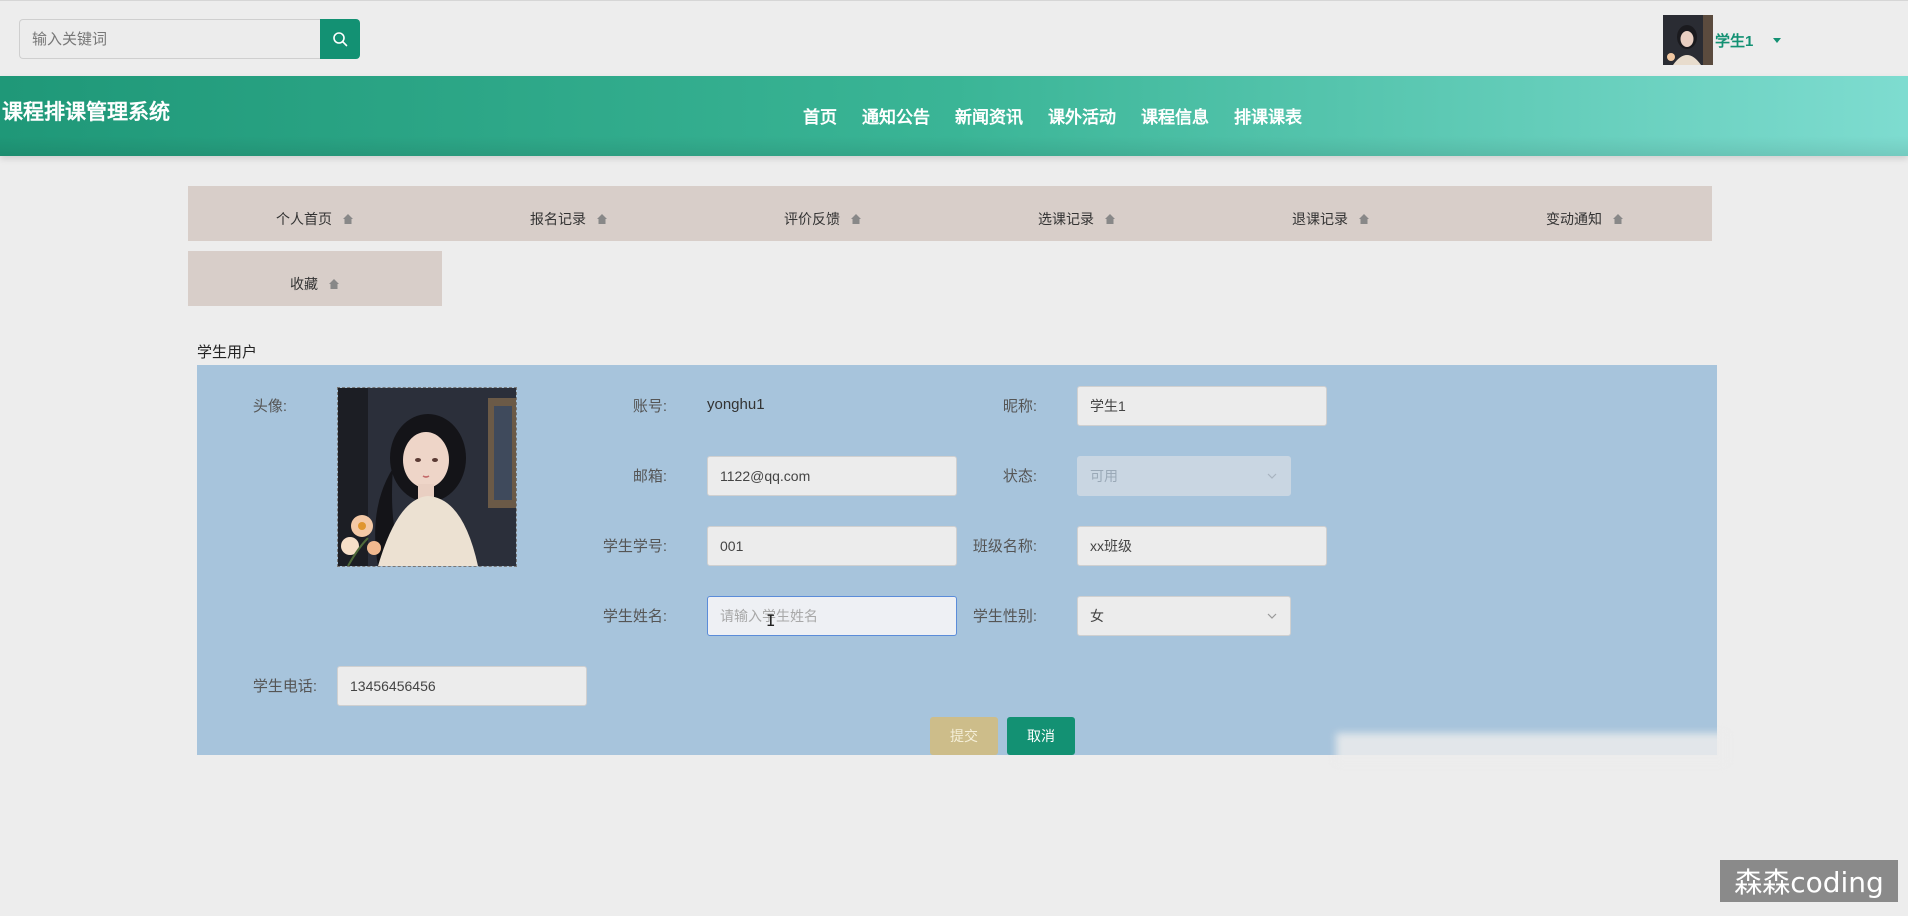 The height and width of the screenshot is (916, 1908). I want to click on nav-item-courses: 课程信息, so click(1175, 115).